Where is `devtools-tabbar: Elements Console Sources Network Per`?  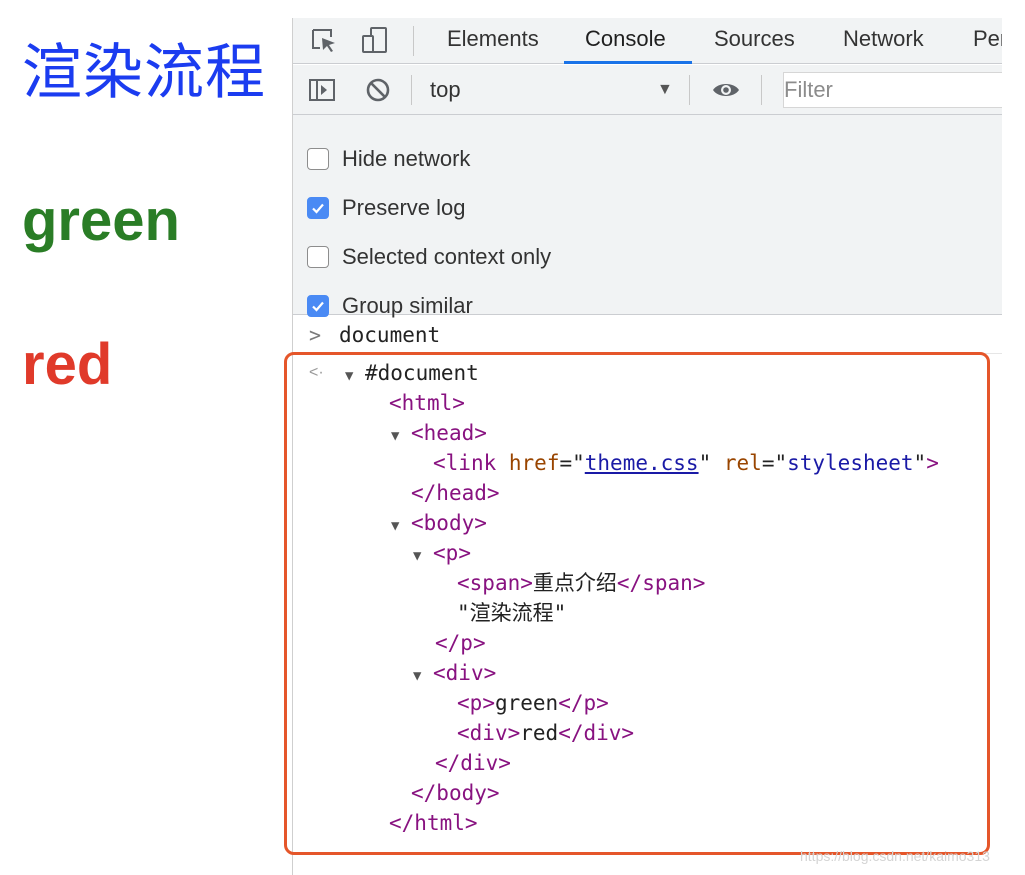 devtools-tabbar: Elements Console Sources Network Per is located at coordinates (647, 41).